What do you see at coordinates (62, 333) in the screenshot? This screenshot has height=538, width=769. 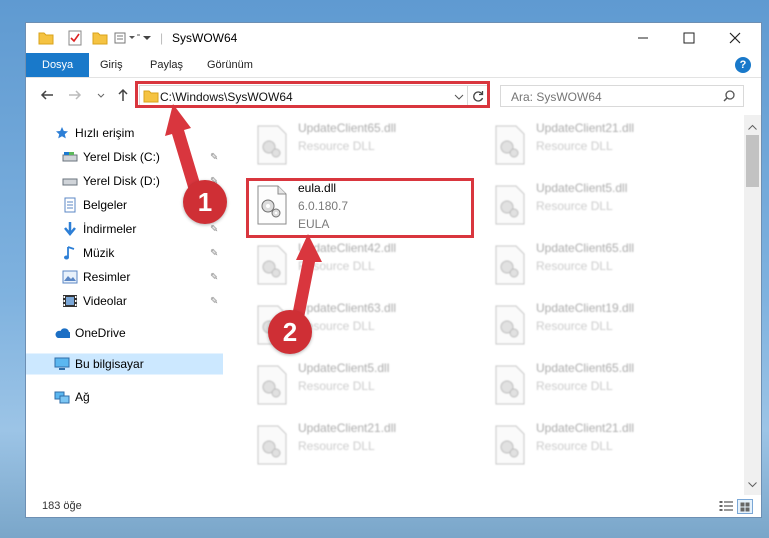 I see `cloud-icon` at bounding box center [62, 333].